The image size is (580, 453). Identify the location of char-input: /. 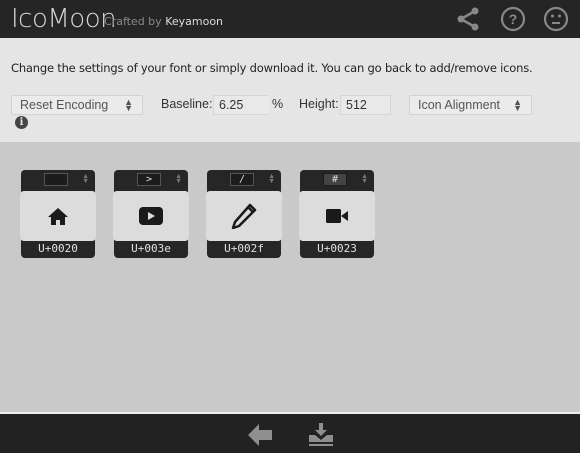
(242, 179).